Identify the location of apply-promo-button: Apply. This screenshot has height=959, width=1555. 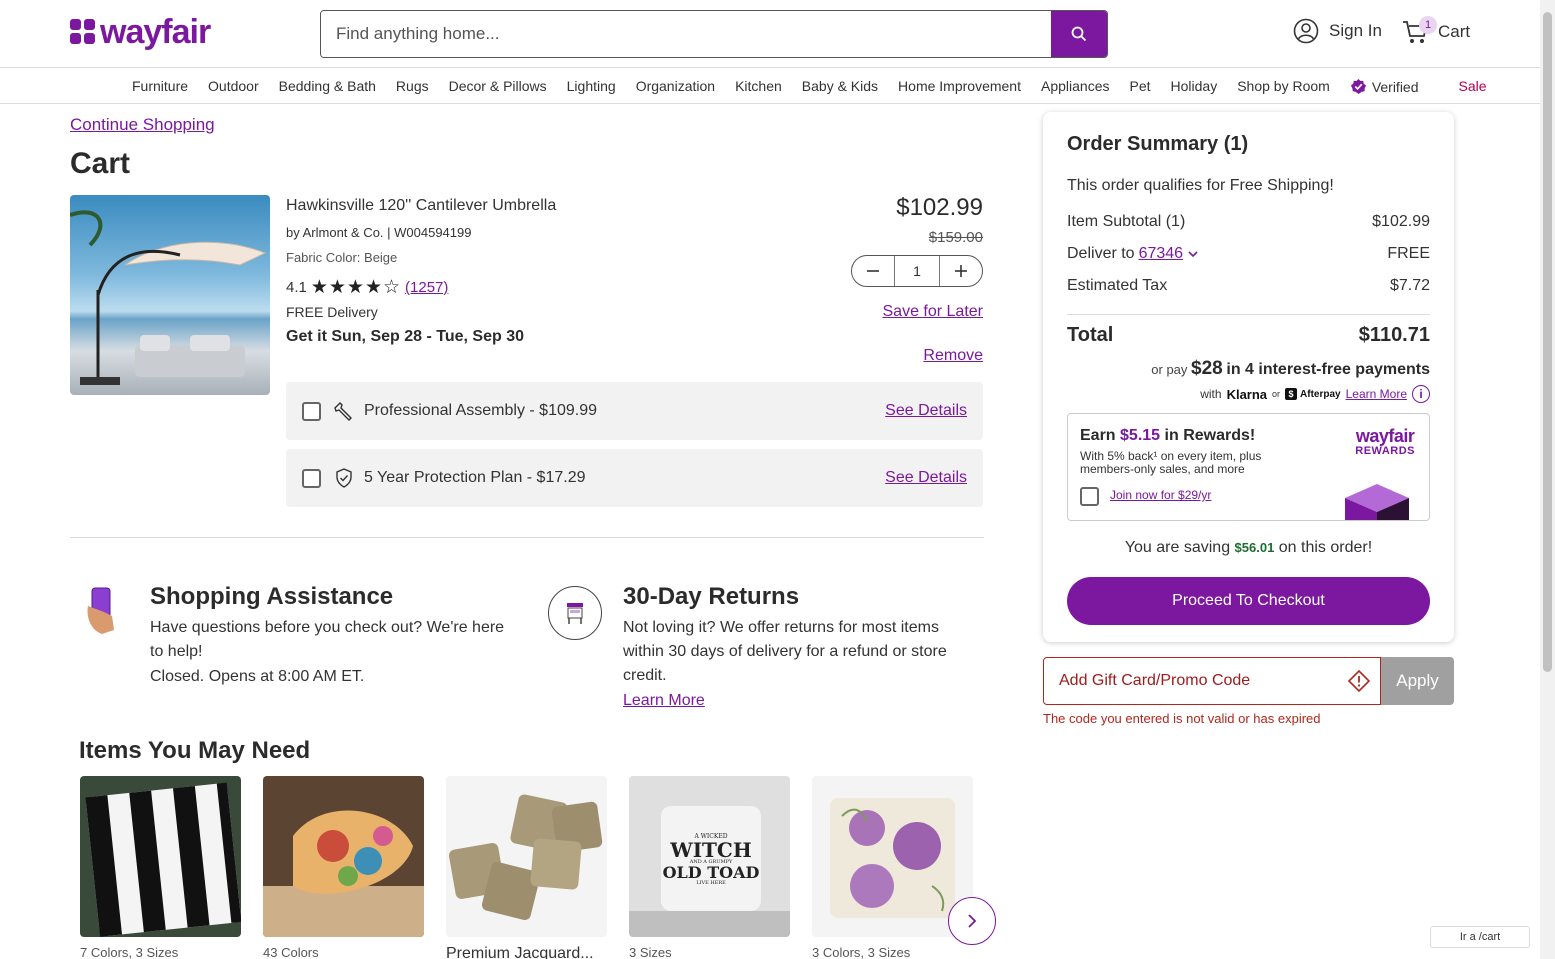
(1417, 681).